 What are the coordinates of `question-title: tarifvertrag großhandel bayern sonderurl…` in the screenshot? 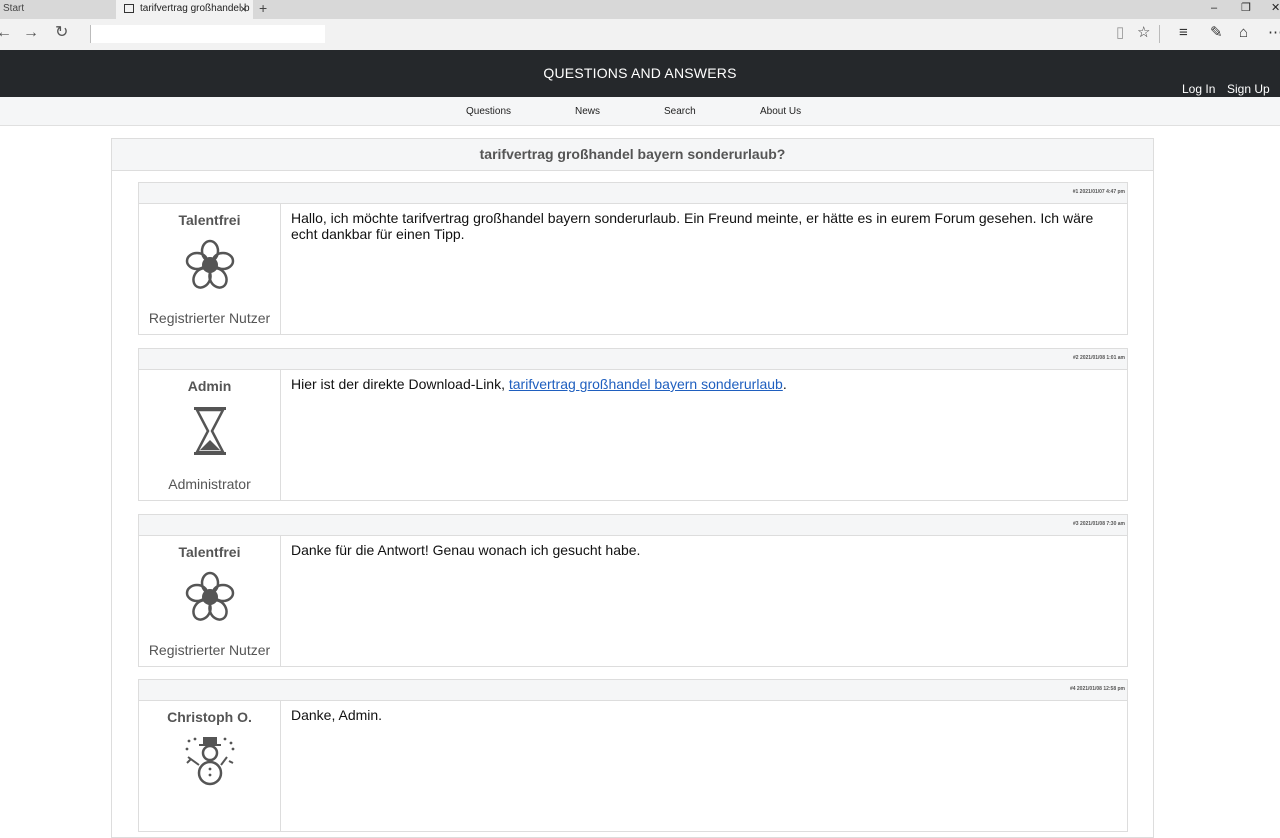 It's located at (632, 155).